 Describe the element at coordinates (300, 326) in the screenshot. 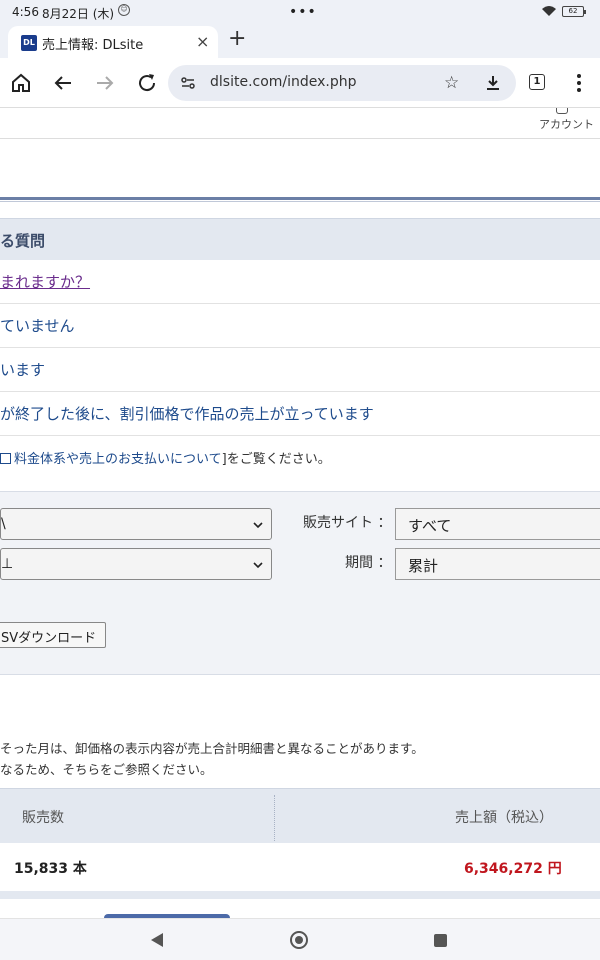

I see `faq-item: ていません` at that location.